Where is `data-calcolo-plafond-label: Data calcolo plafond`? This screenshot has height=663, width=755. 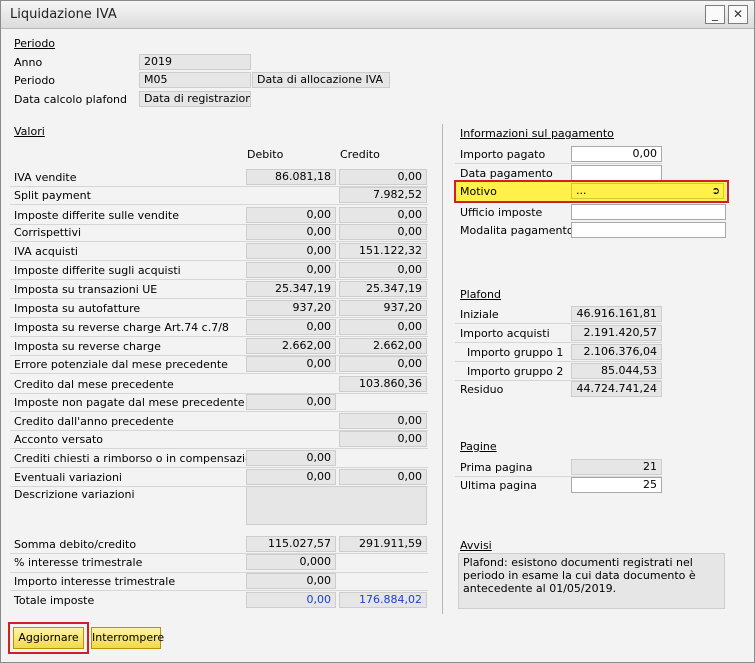
data-calcolo-plafond-label: Data calcolo plafond is located at coordinates (71, 99).